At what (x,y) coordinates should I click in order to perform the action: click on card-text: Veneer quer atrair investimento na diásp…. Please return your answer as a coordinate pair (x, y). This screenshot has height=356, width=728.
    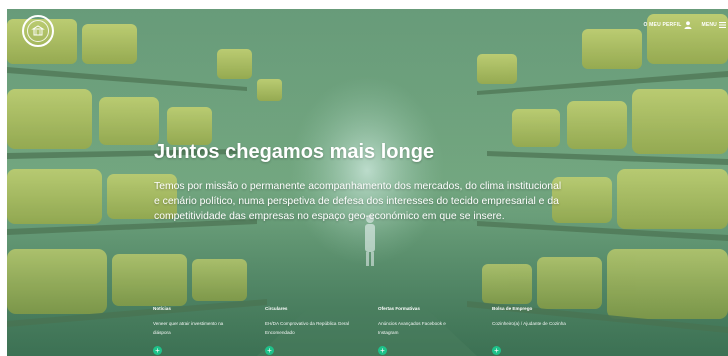
    Looking at the image, I should click on (208, 328).